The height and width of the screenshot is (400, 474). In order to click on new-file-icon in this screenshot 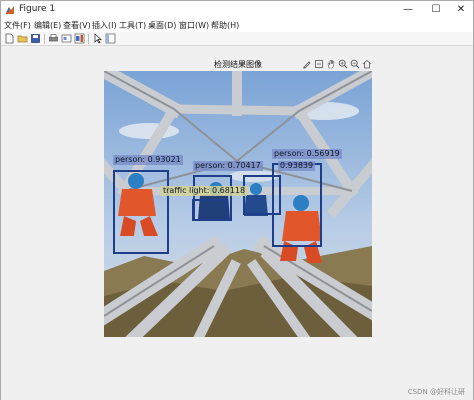, I will do `click(9, 38)`.